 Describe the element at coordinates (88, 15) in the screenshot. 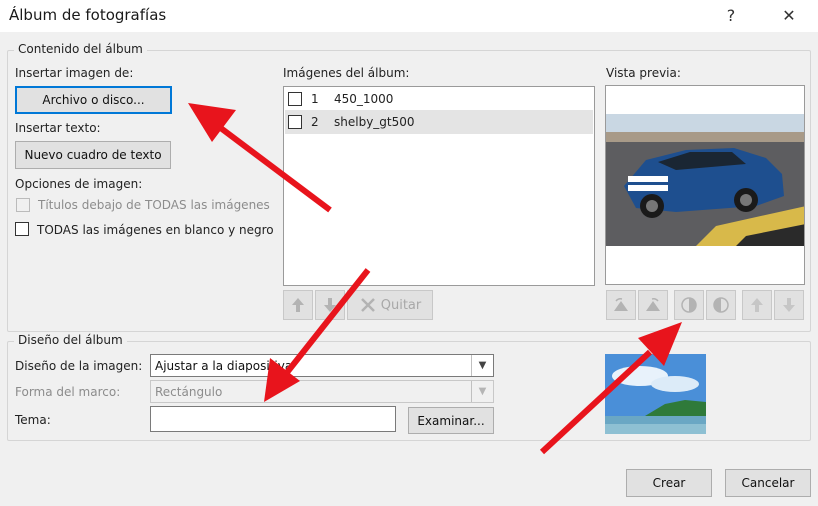

I see `dialog-title: Álbum de fotografías` at that location.